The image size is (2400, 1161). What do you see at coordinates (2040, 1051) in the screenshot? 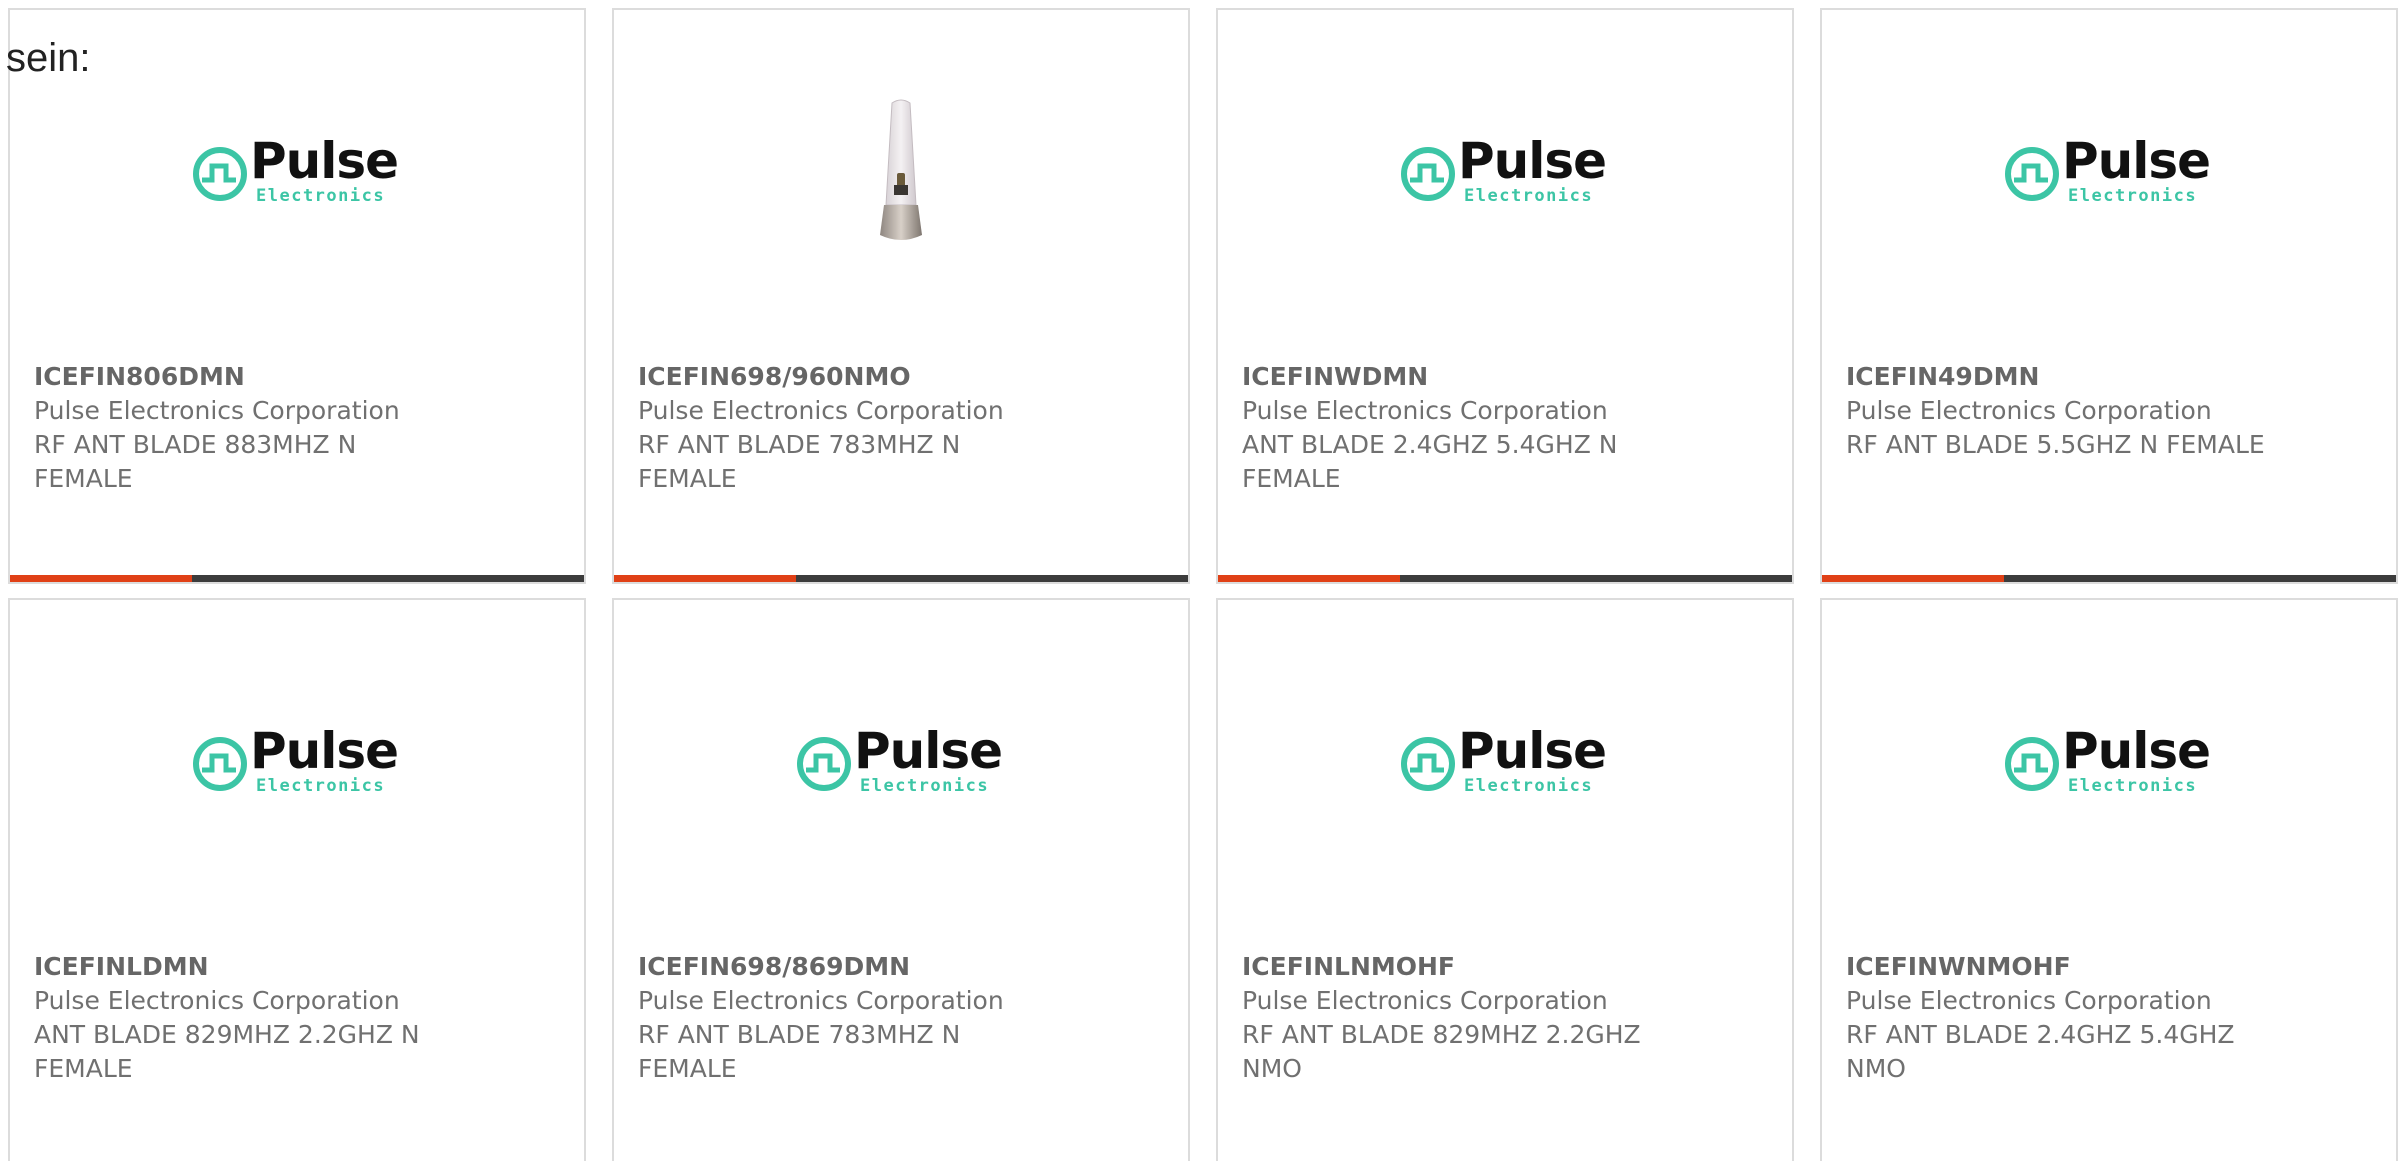
I see `product-description: RF ANT BLADE 2.4GHZ 5.4GHZ NMO` at bounding box center [2040, 1051].